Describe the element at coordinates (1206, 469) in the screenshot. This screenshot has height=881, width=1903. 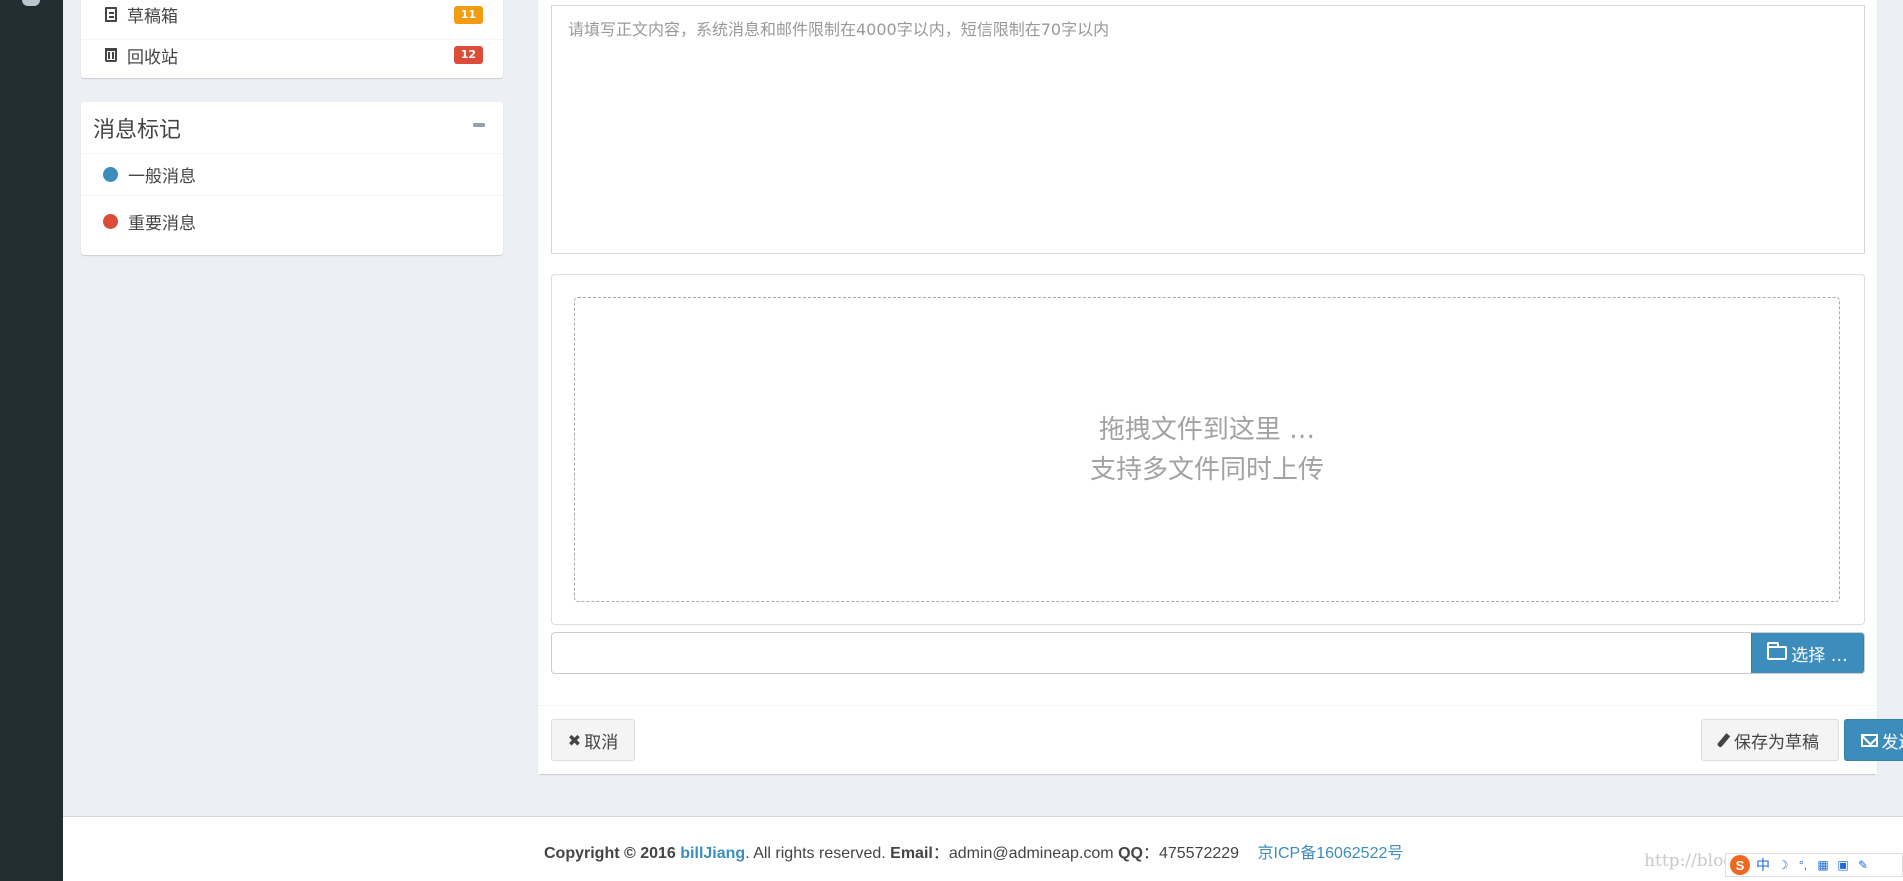
I see `drop-zone-subcaption: 支持多文件同时上传` at that location.